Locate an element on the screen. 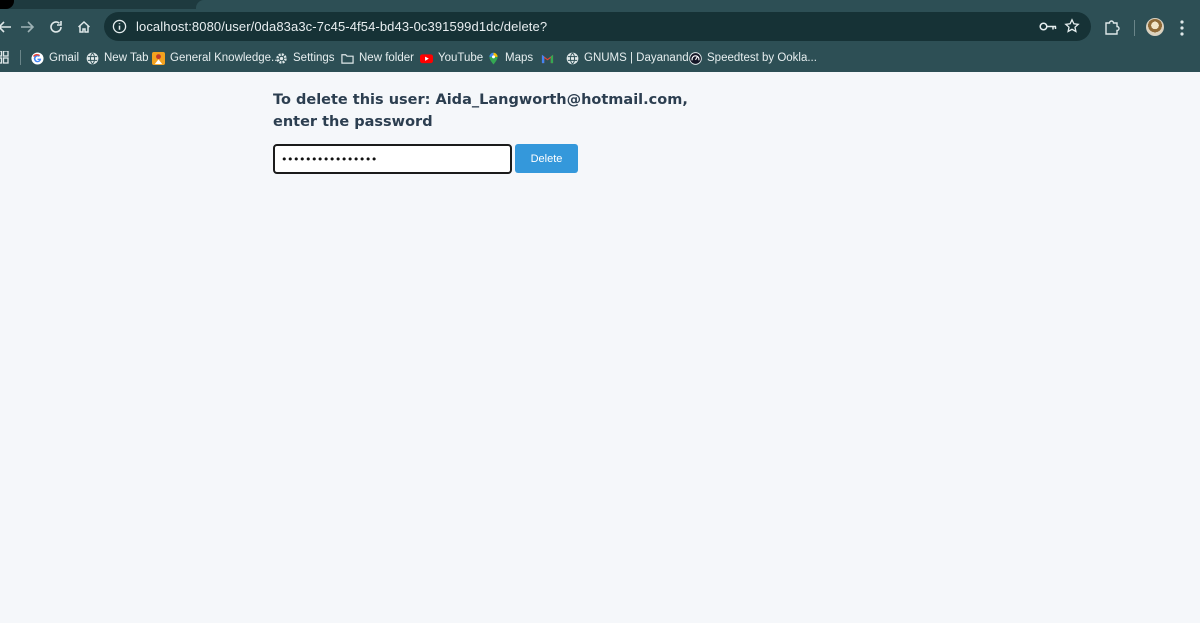  delete-button: Delete is located at coordinates (546, 158).